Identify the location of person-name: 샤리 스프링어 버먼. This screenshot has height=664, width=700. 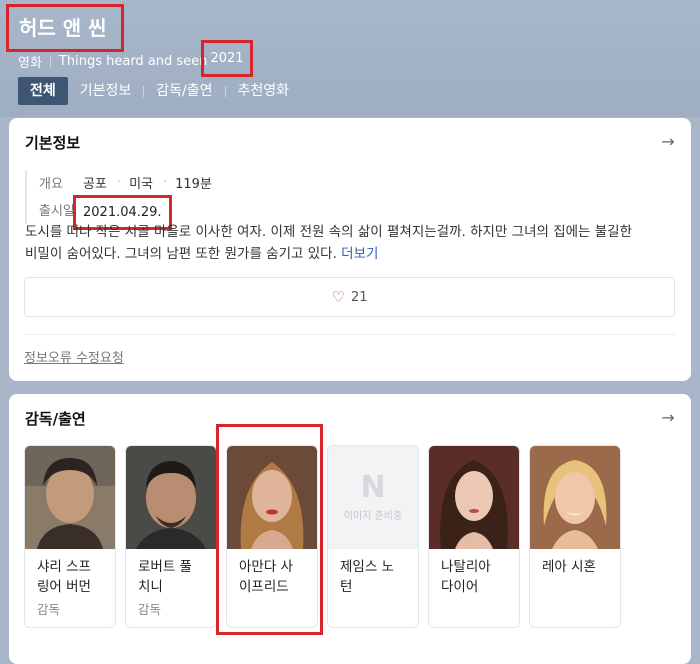
(73, 577).